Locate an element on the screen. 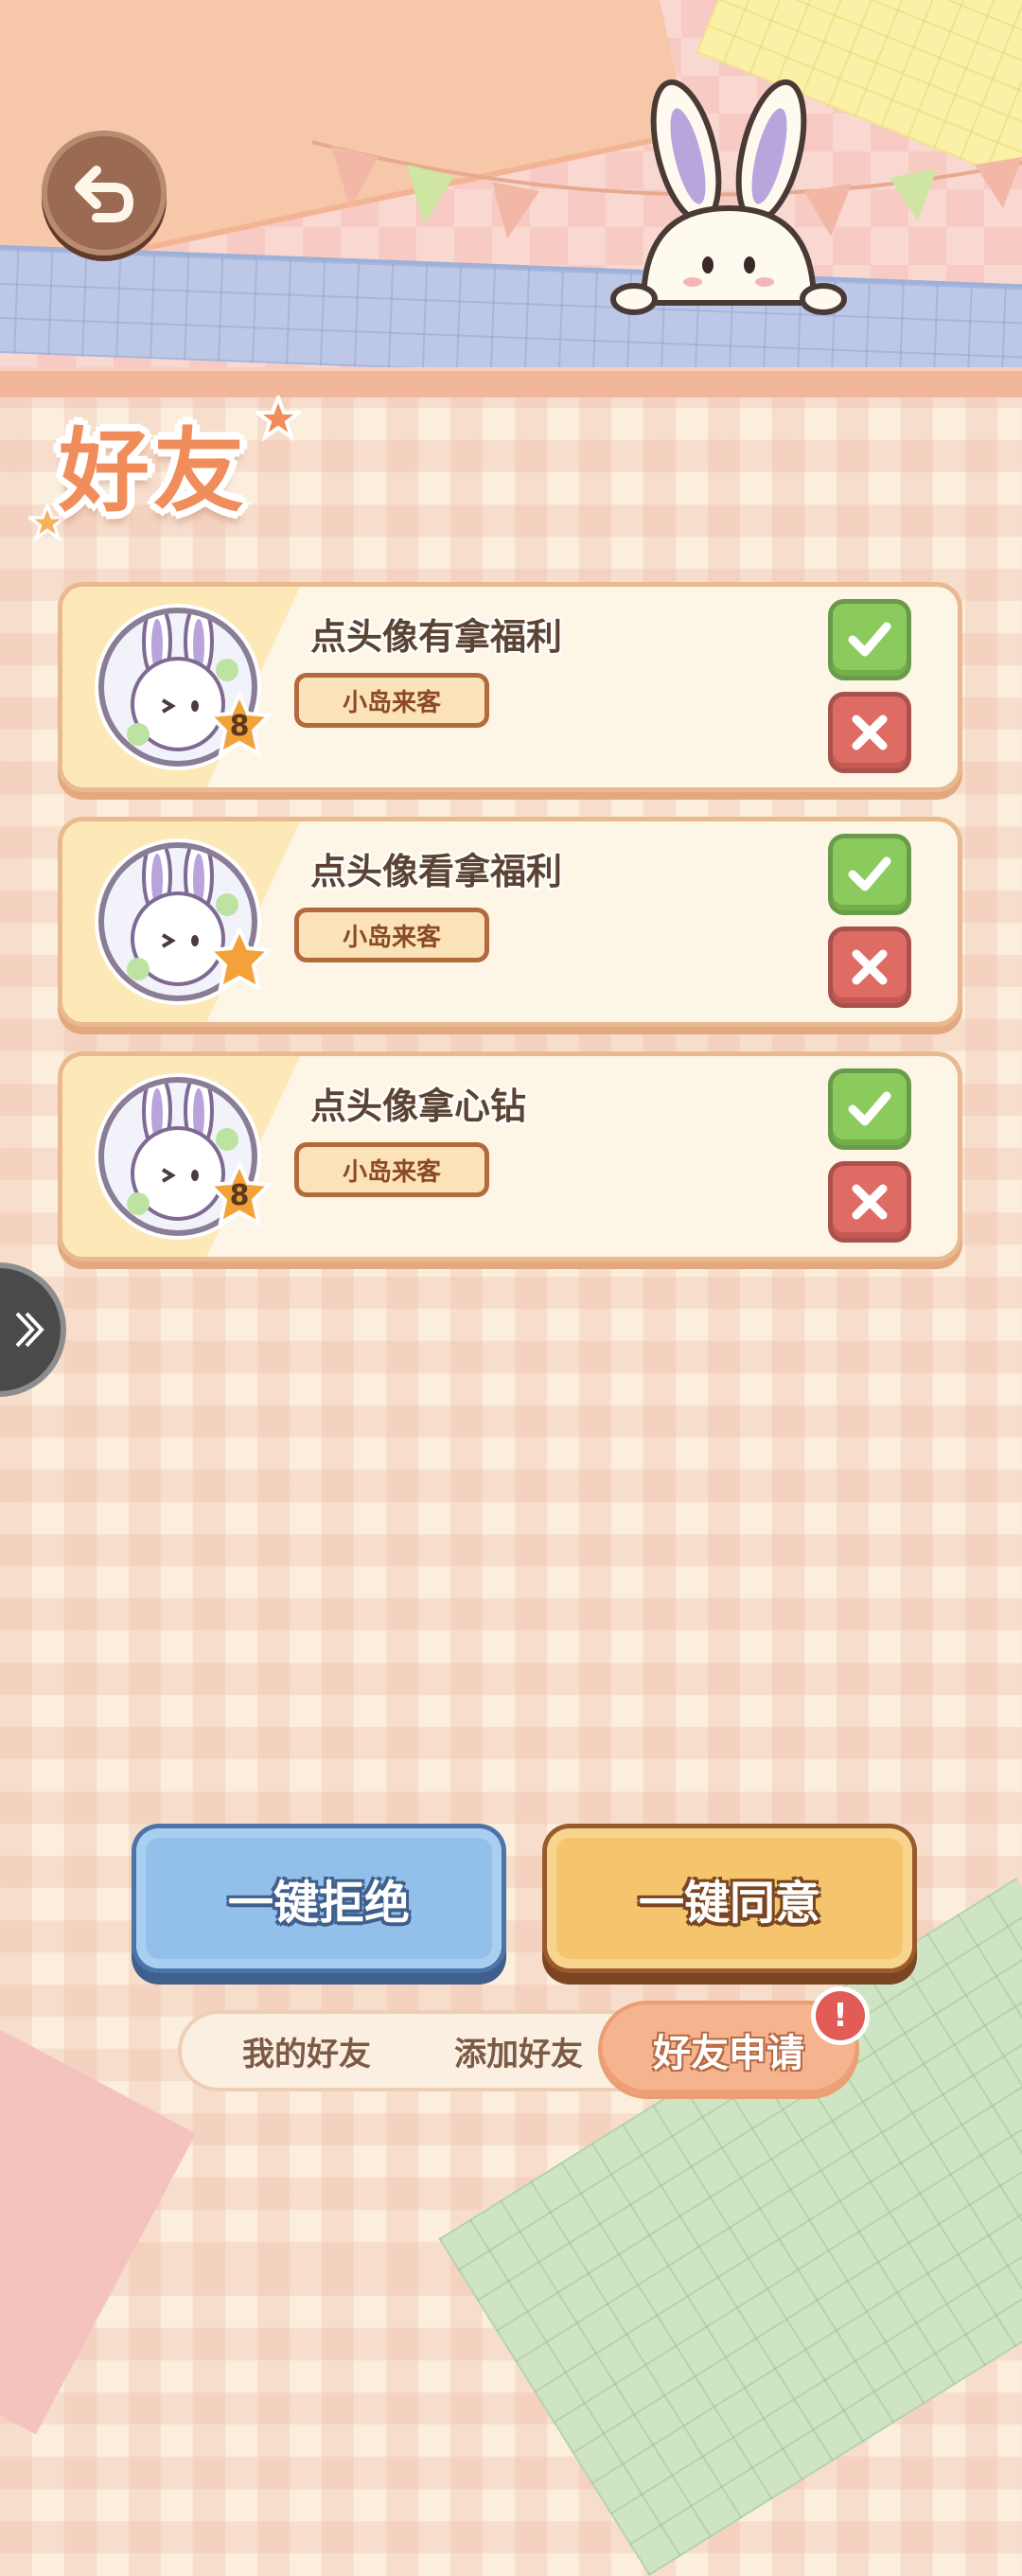  level-text is located at coordinates (239, 960).